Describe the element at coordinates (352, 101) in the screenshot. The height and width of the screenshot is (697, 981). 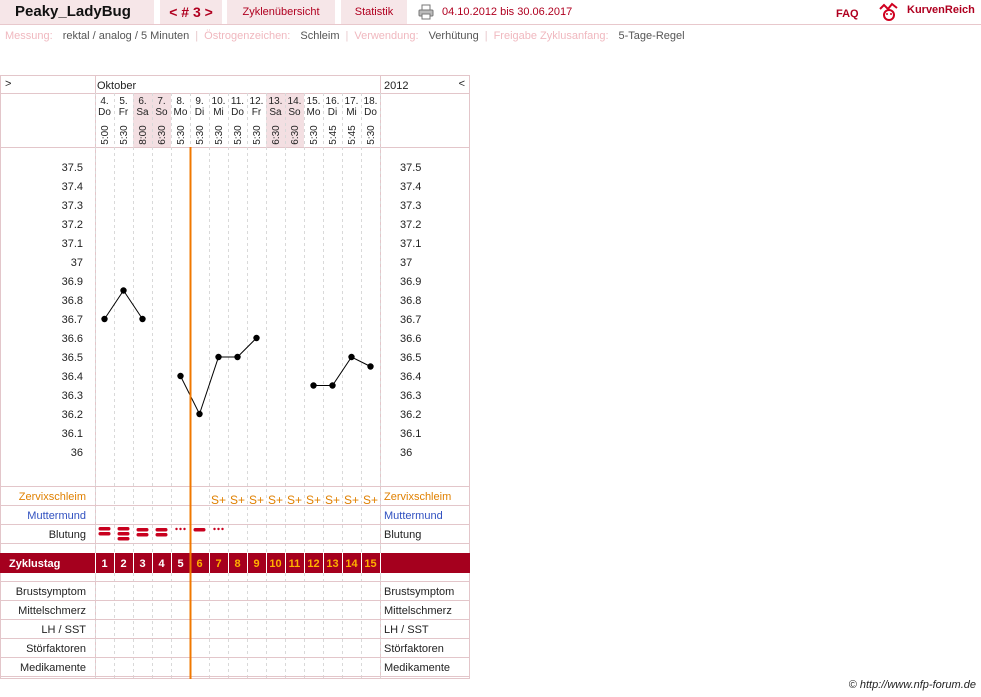
I see `day-number: 17.` at that location.